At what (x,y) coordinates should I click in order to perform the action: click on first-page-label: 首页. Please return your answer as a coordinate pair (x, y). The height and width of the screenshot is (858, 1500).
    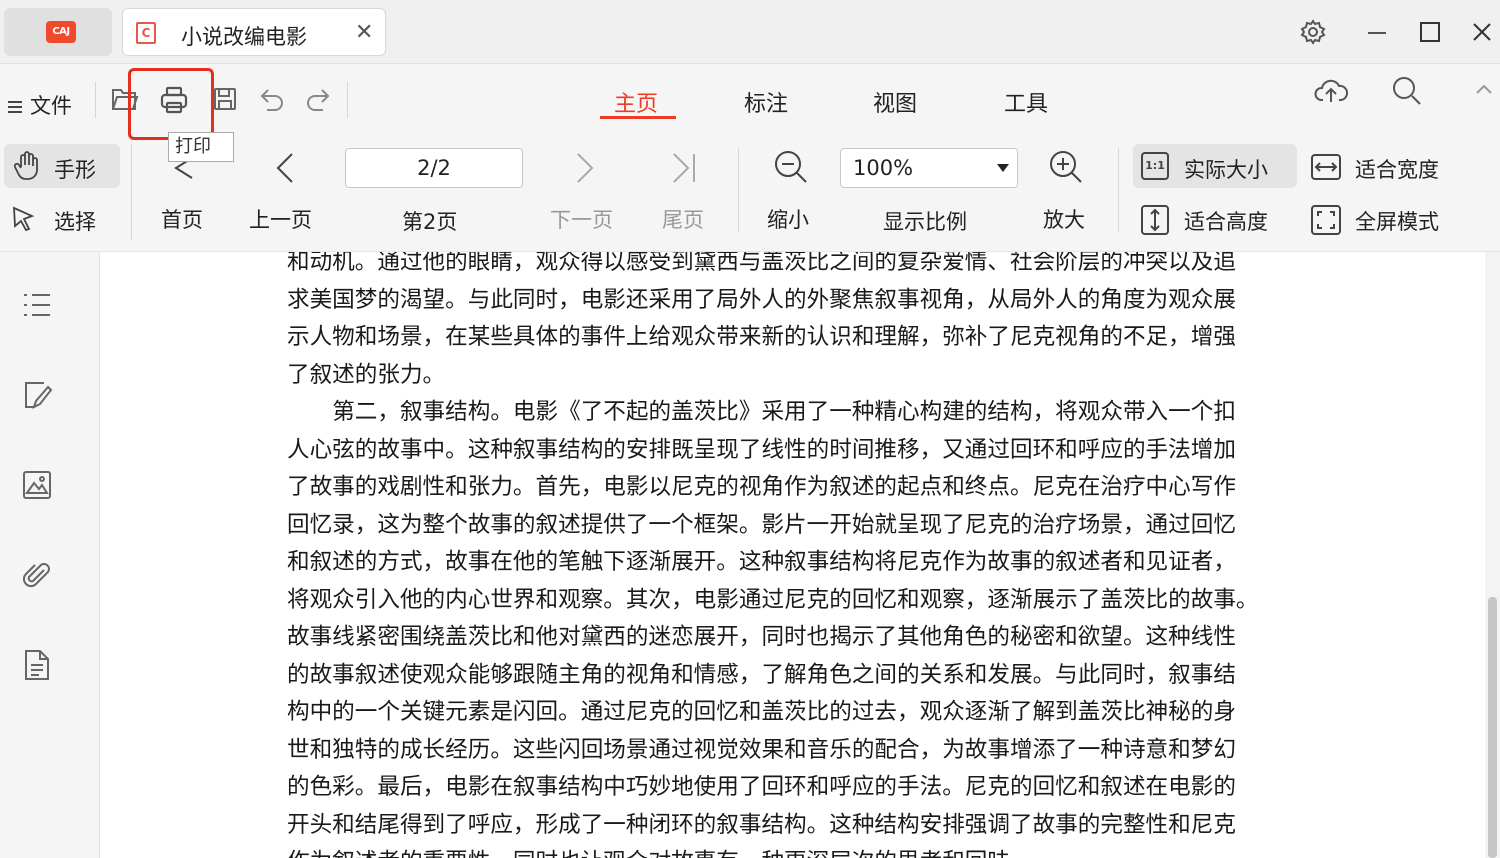
    Looking at the image, I should click on (182, 219).